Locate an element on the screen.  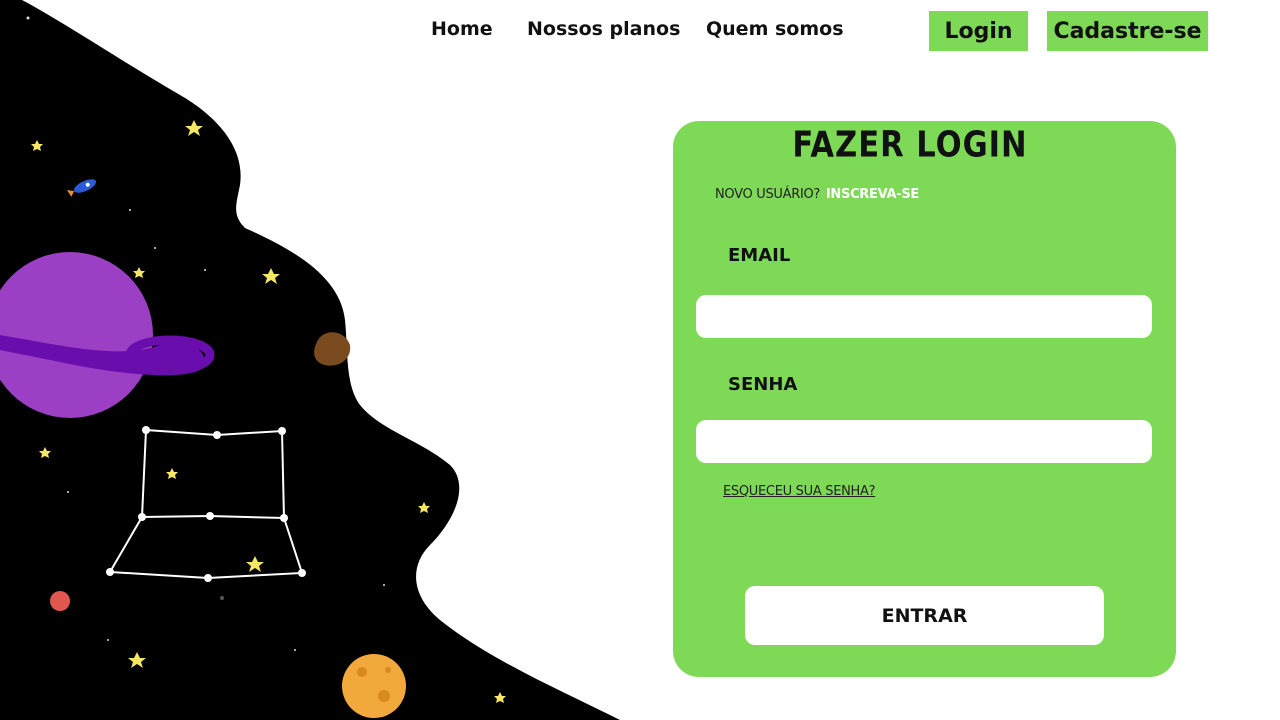
email-field is located at coordinates (924, 316).